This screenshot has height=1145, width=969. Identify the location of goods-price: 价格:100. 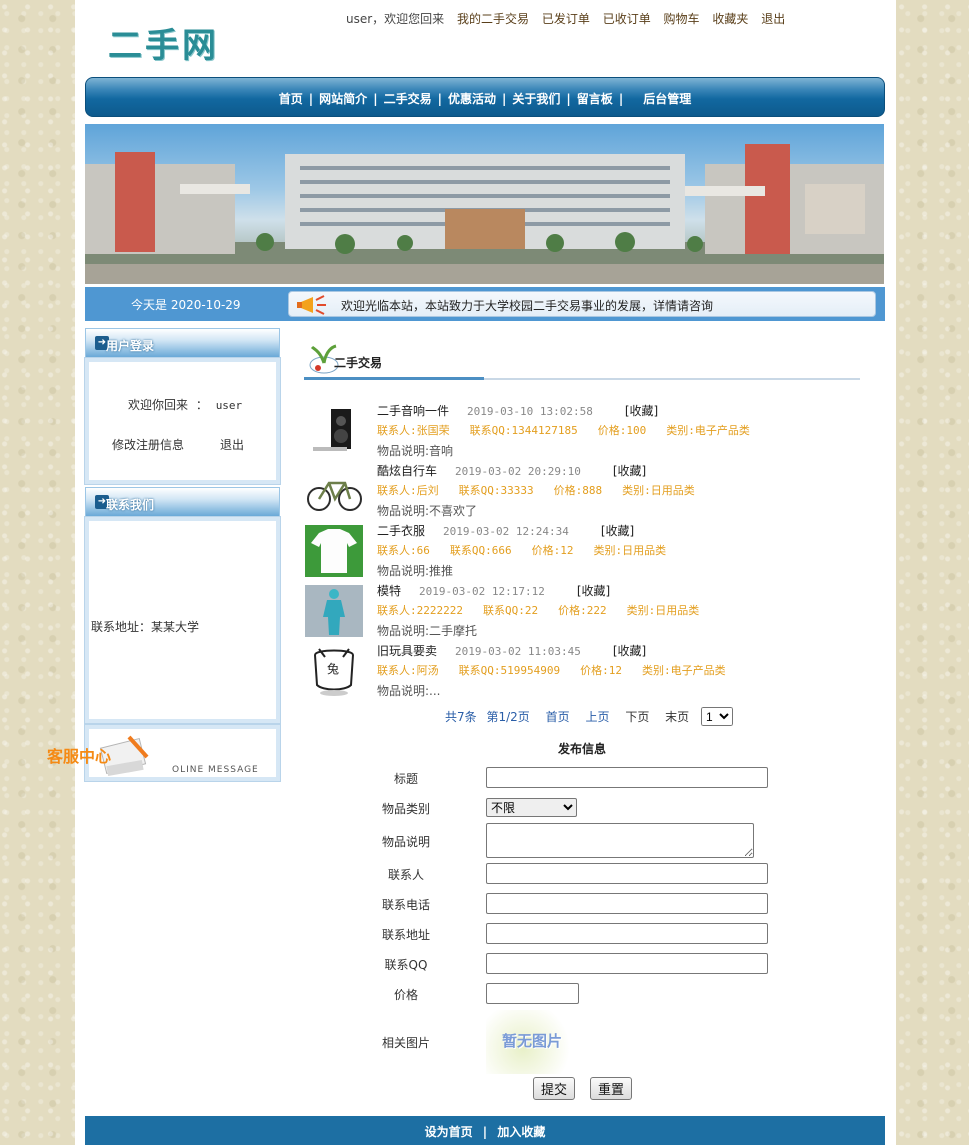
(622, 430).